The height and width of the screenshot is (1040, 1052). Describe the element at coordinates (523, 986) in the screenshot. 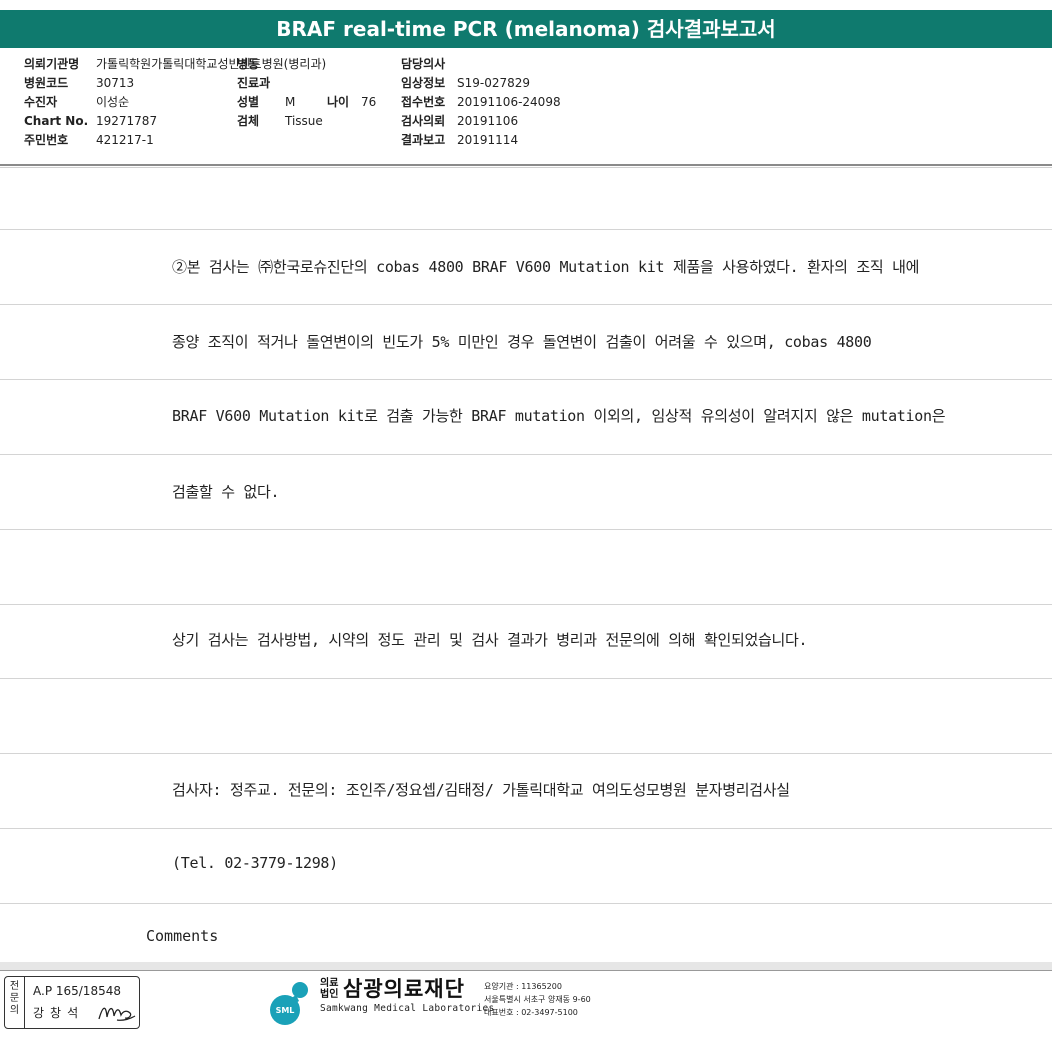

I see `lab-institution-code: 요양기관 : 11365200` at that location.